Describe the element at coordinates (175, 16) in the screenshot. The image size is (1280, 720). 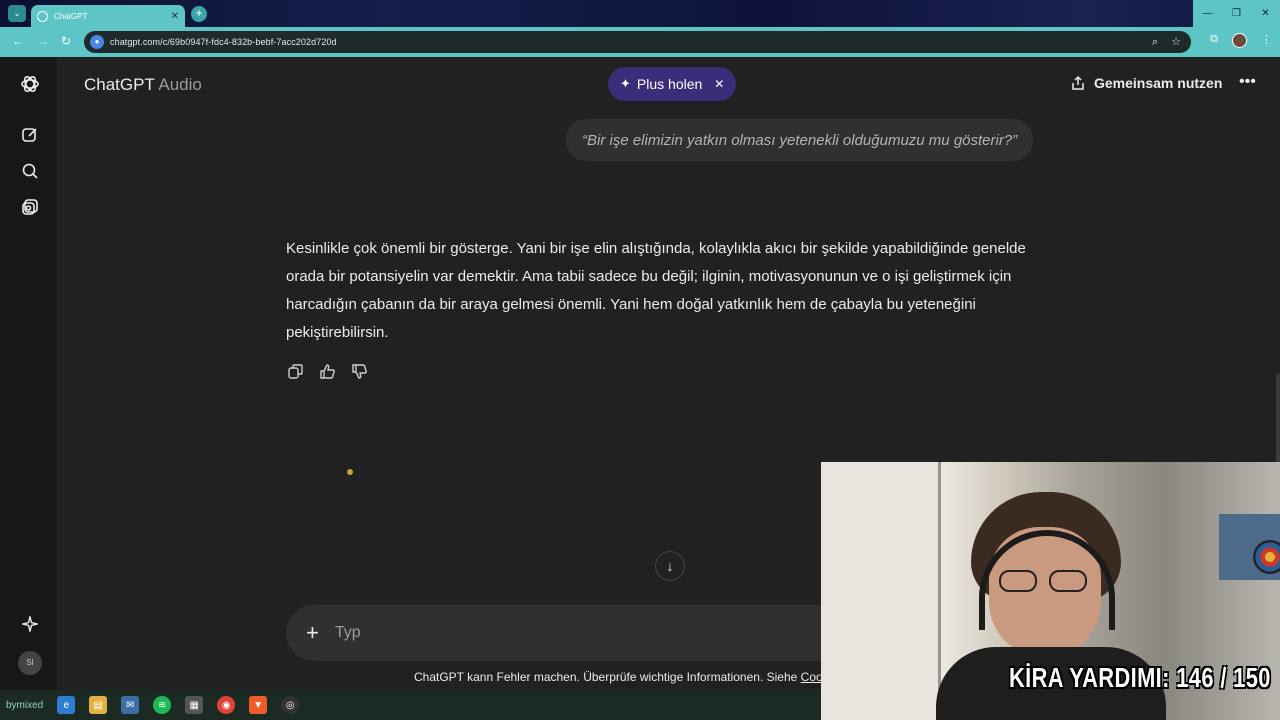
I see `close-tab-icon: ✕` at that location.